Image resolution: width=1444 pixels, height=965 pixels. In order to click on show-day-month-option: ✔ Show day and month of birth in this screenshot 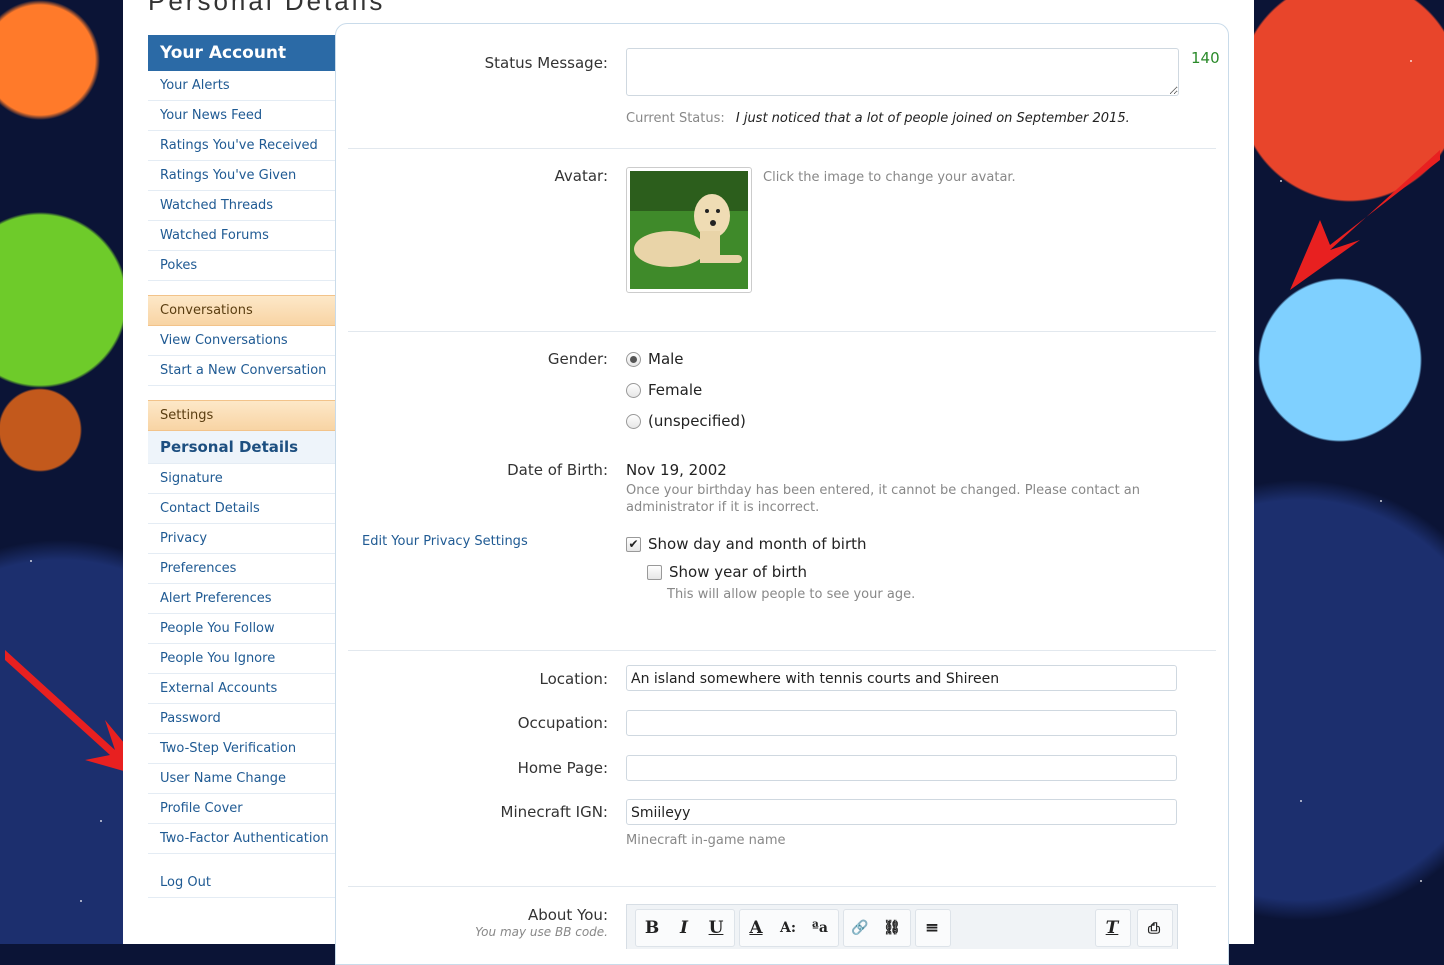, I will do `click(746, 544)`.